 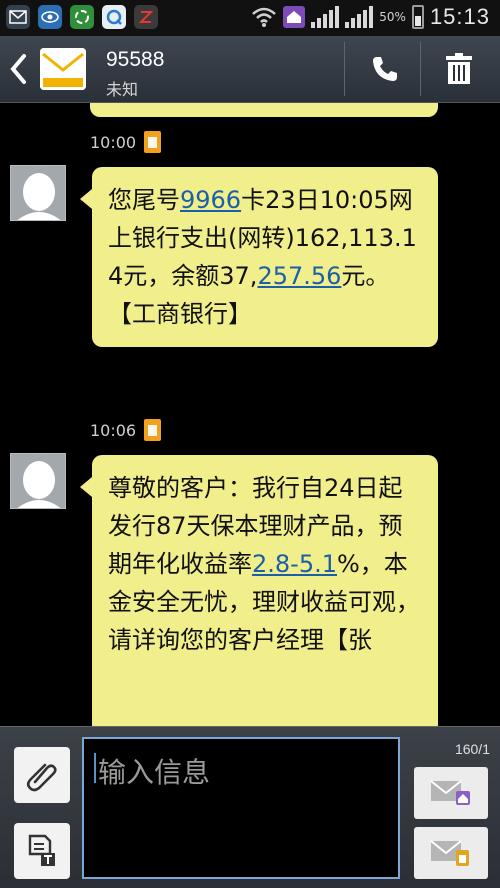 I want to click on envelope-icon, so click(x=63, y=69).